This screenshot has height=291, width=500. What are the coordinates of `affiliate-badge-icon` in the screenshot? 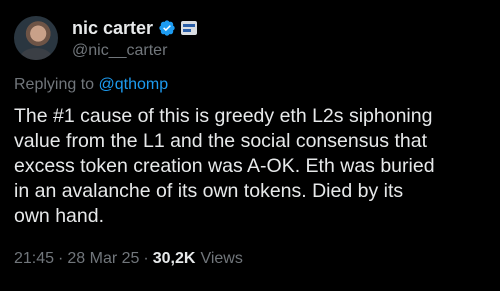 It's located at (189, 28).